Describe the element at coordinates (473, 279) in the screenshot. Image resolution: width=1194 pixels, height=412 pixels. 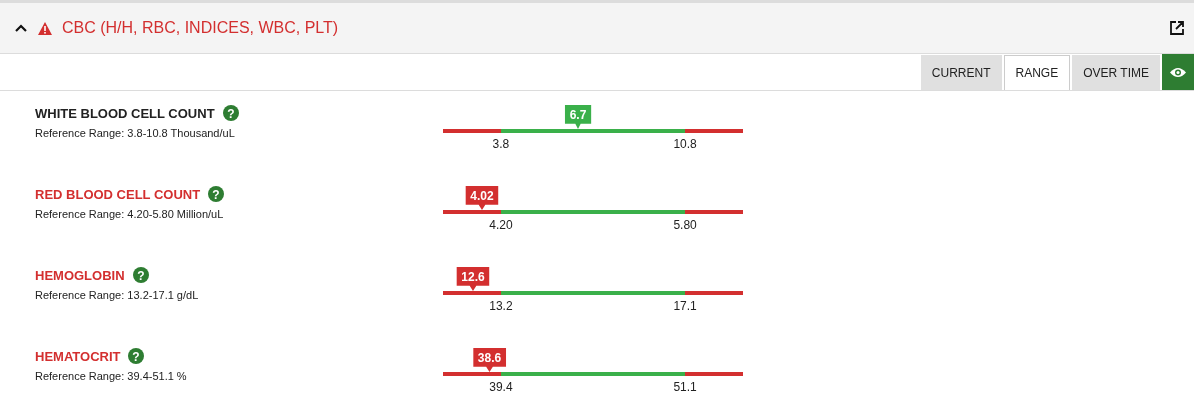
I see `value-marker: 12.6` at that location.